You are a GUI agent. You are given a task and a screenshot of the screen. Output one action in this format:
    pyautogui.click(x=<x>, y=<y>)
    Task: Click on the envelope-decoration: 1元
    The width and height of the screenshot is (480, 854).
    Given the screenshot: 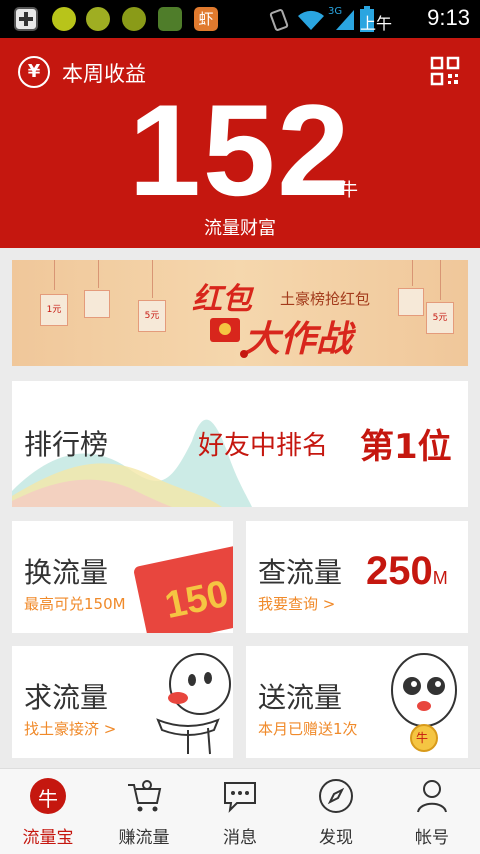 What is the action you would take?
    pyautogui.click(x=54, y=310)
    